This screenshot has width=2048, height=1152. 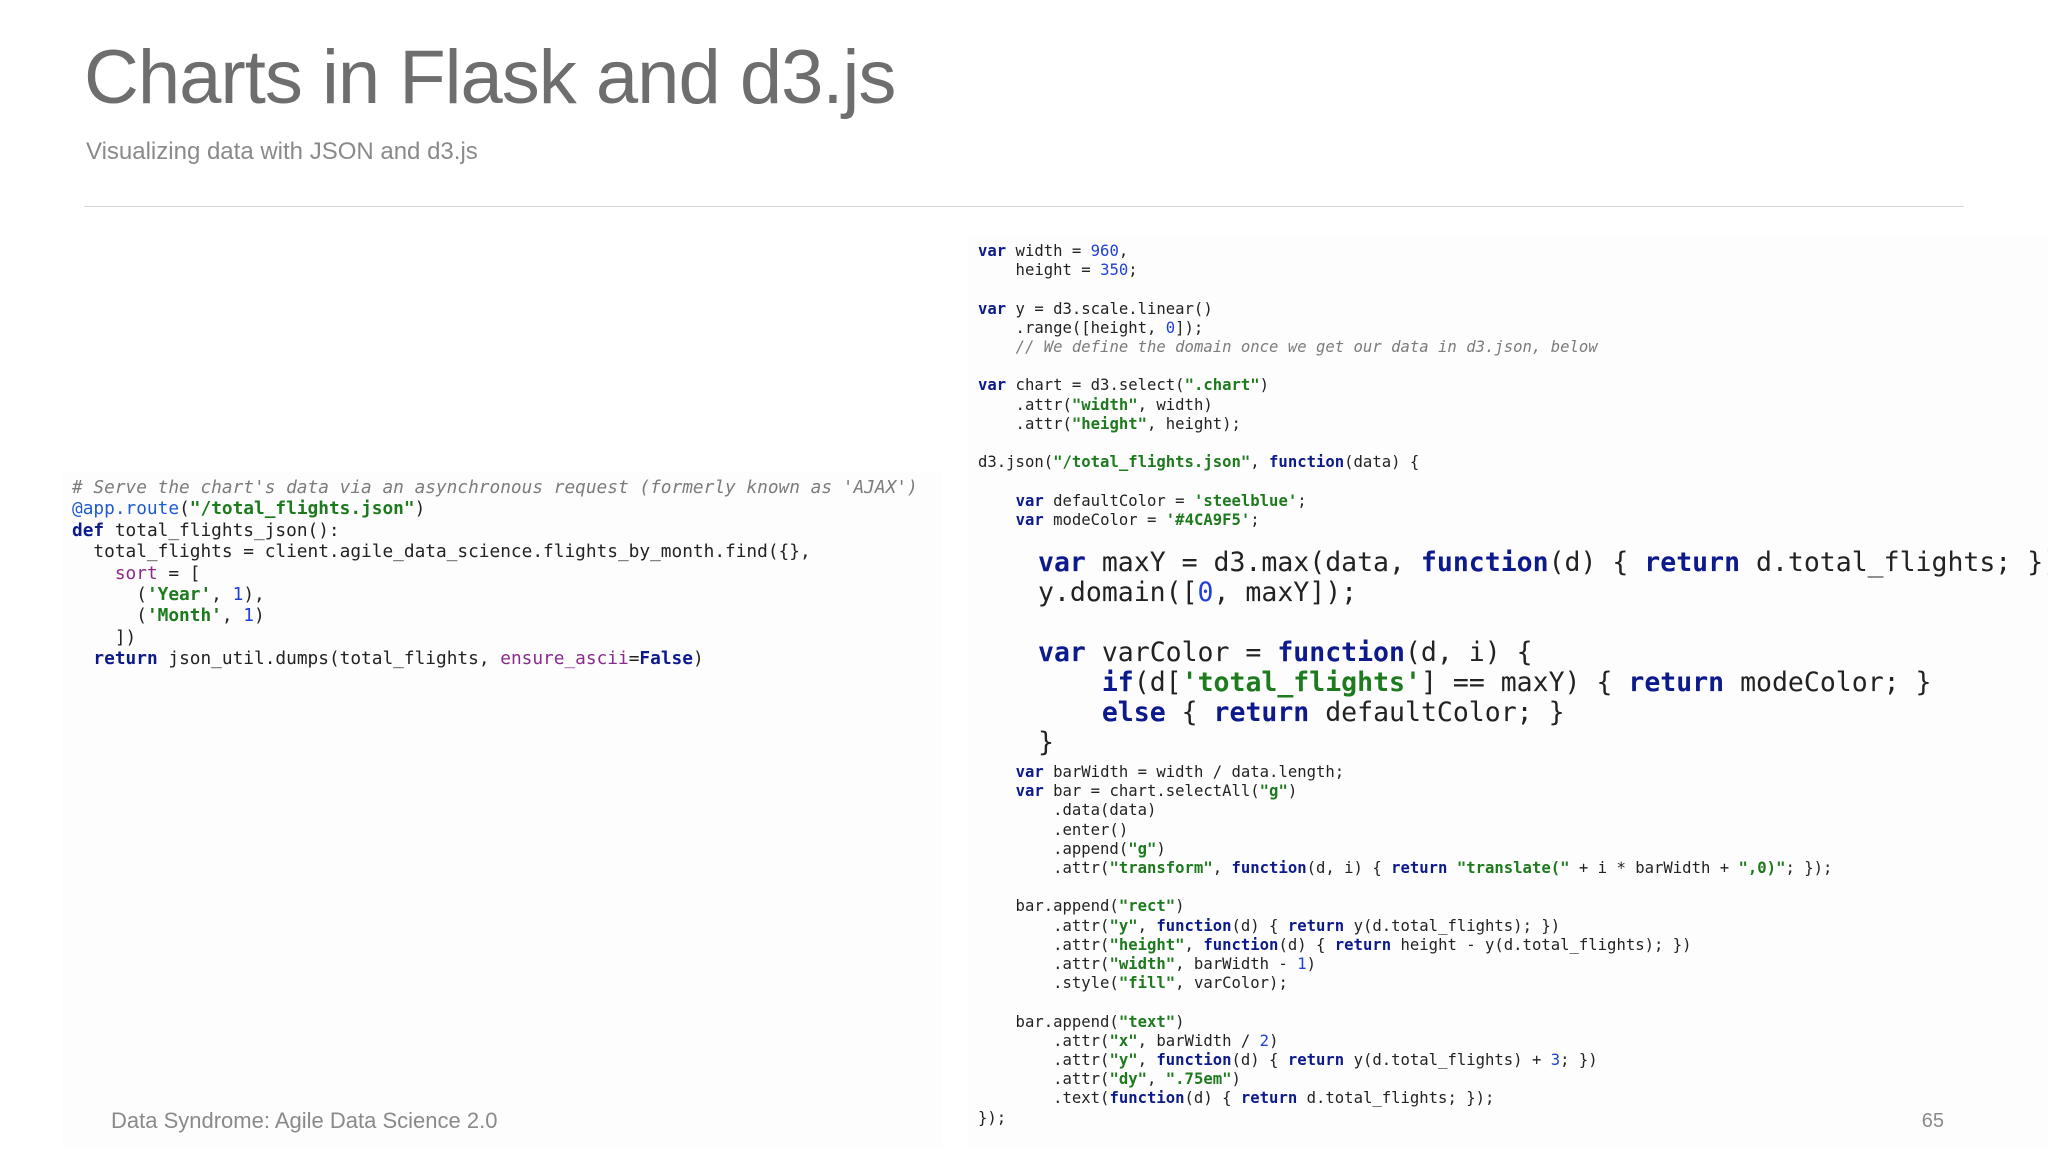 I want to click on slide-title: Charts in Flask and d3.js, so click(x=490, y=77).